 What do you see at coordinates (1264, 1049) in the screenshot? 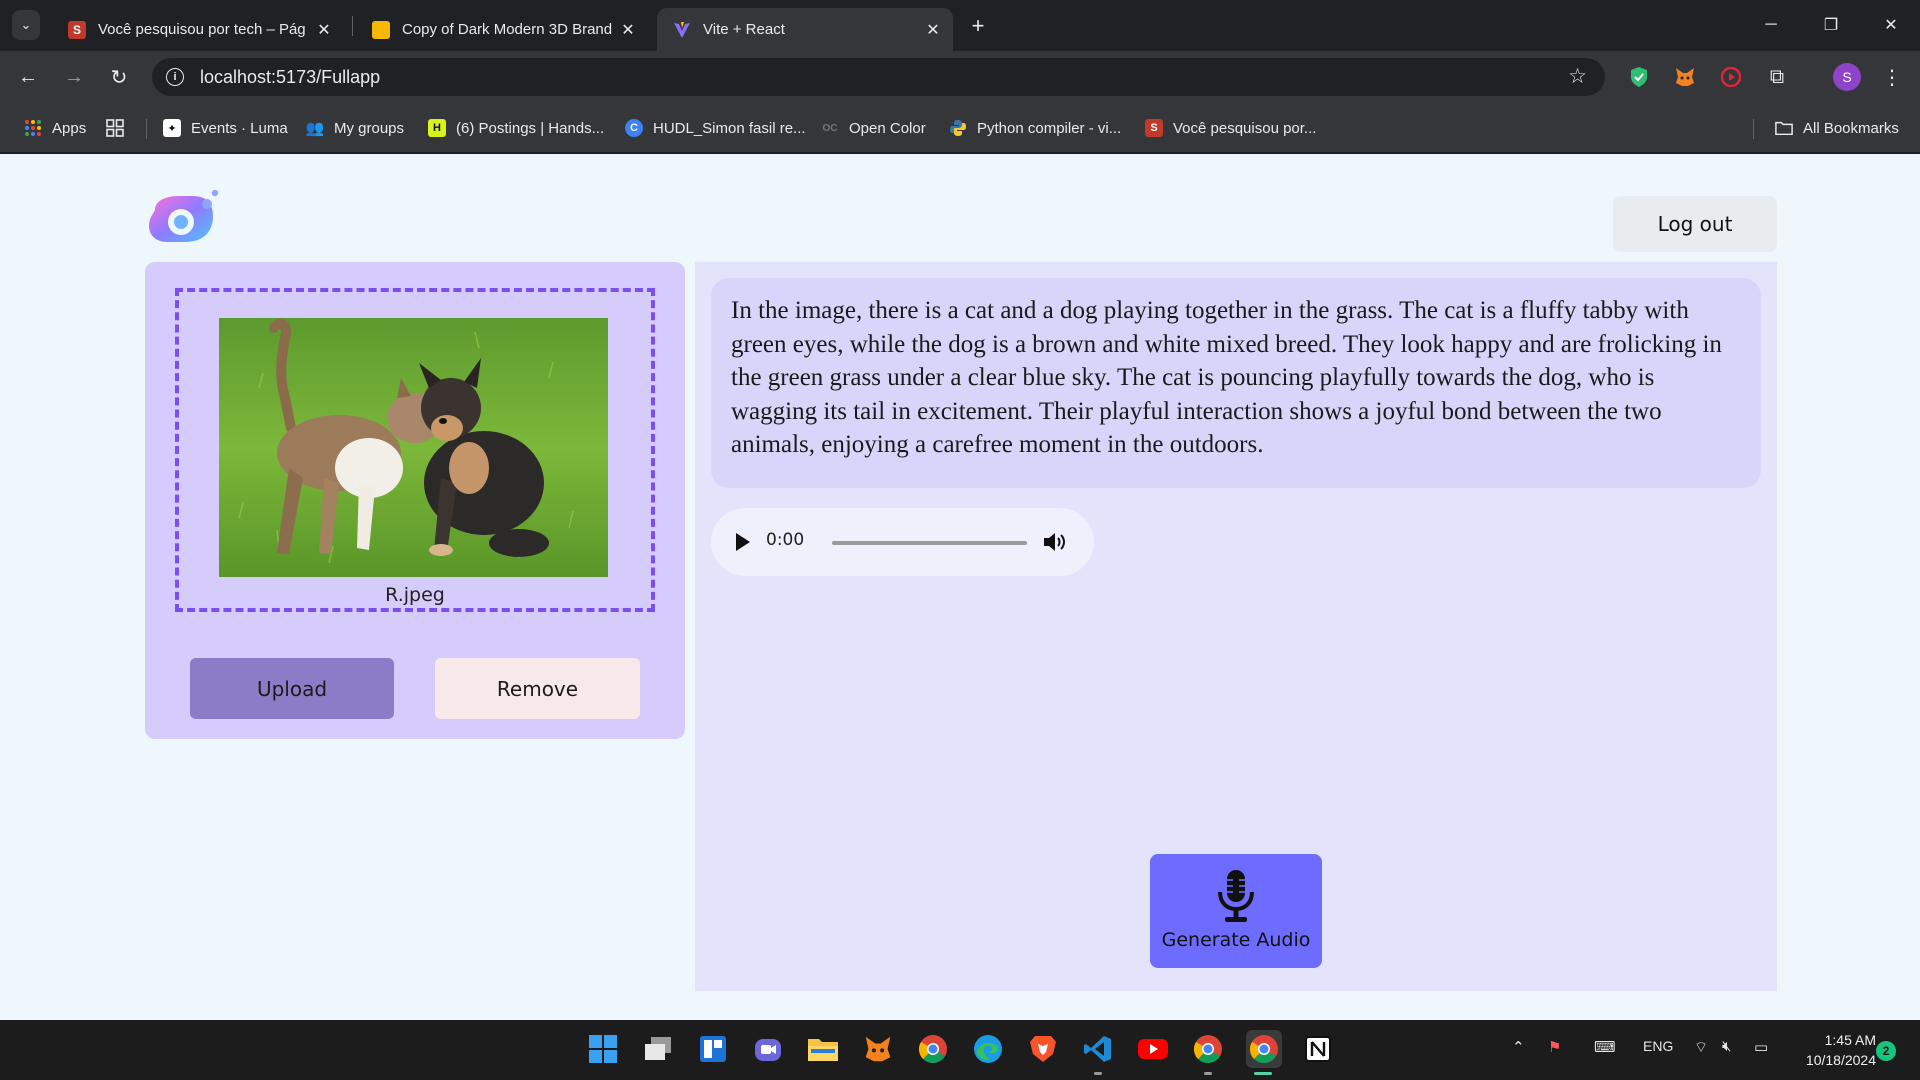
I see `chrome-active-icon` at bounding box center [1264, 1049].